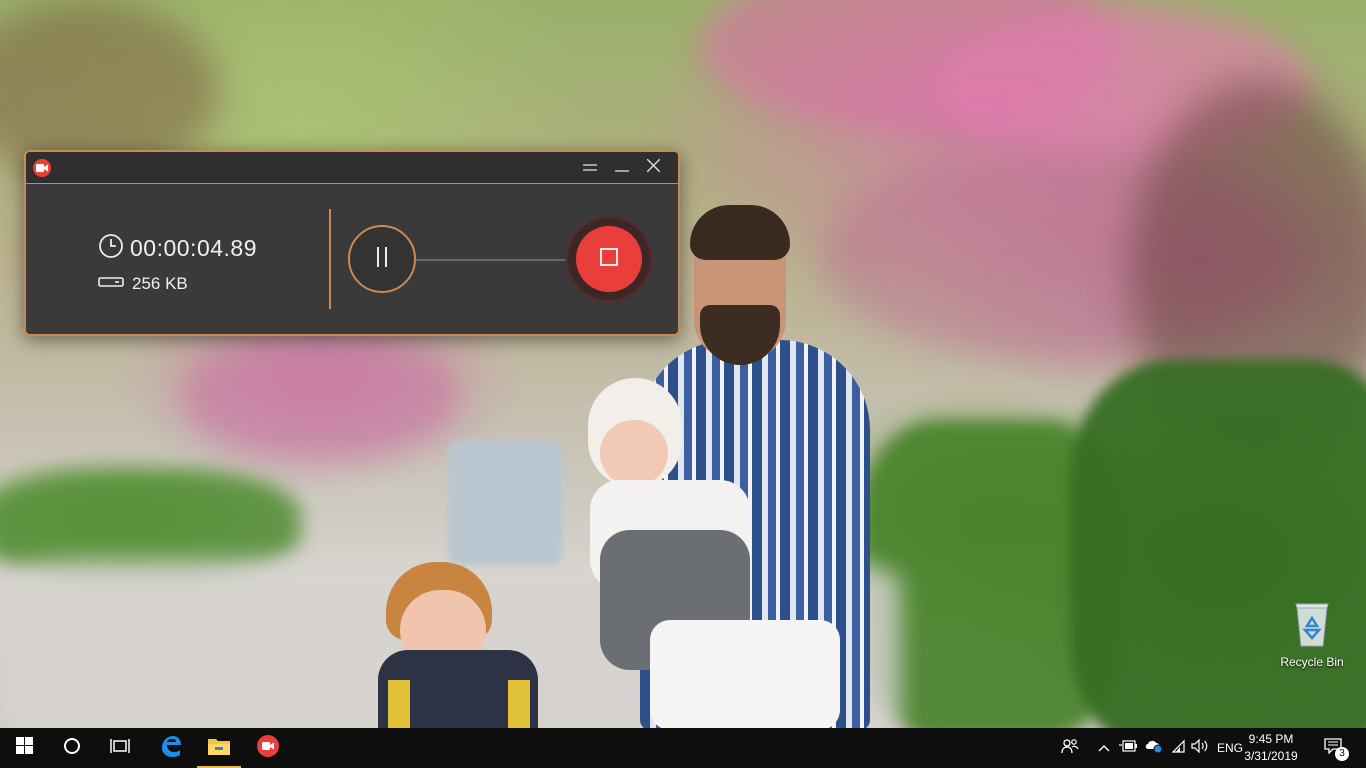 The height and width of the screenshot is (768, 1366). Describe the element at coordinates (1271, 756) in the screenshot. I see `clock-date: 3/31/2019` at that location.